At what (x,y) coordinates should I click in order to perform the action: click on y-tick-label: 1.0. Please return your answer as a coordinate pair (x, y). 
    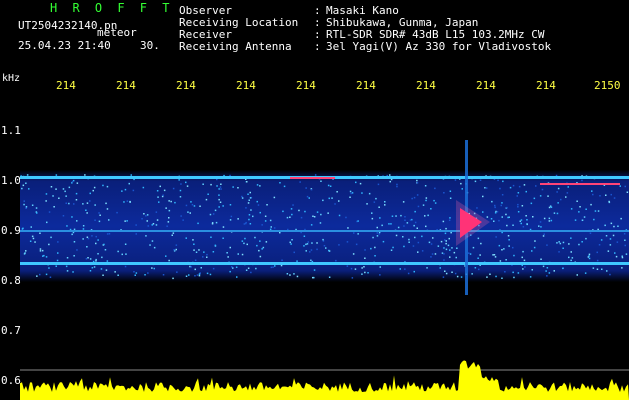
    Looking at the image, I should click on (11, 180).